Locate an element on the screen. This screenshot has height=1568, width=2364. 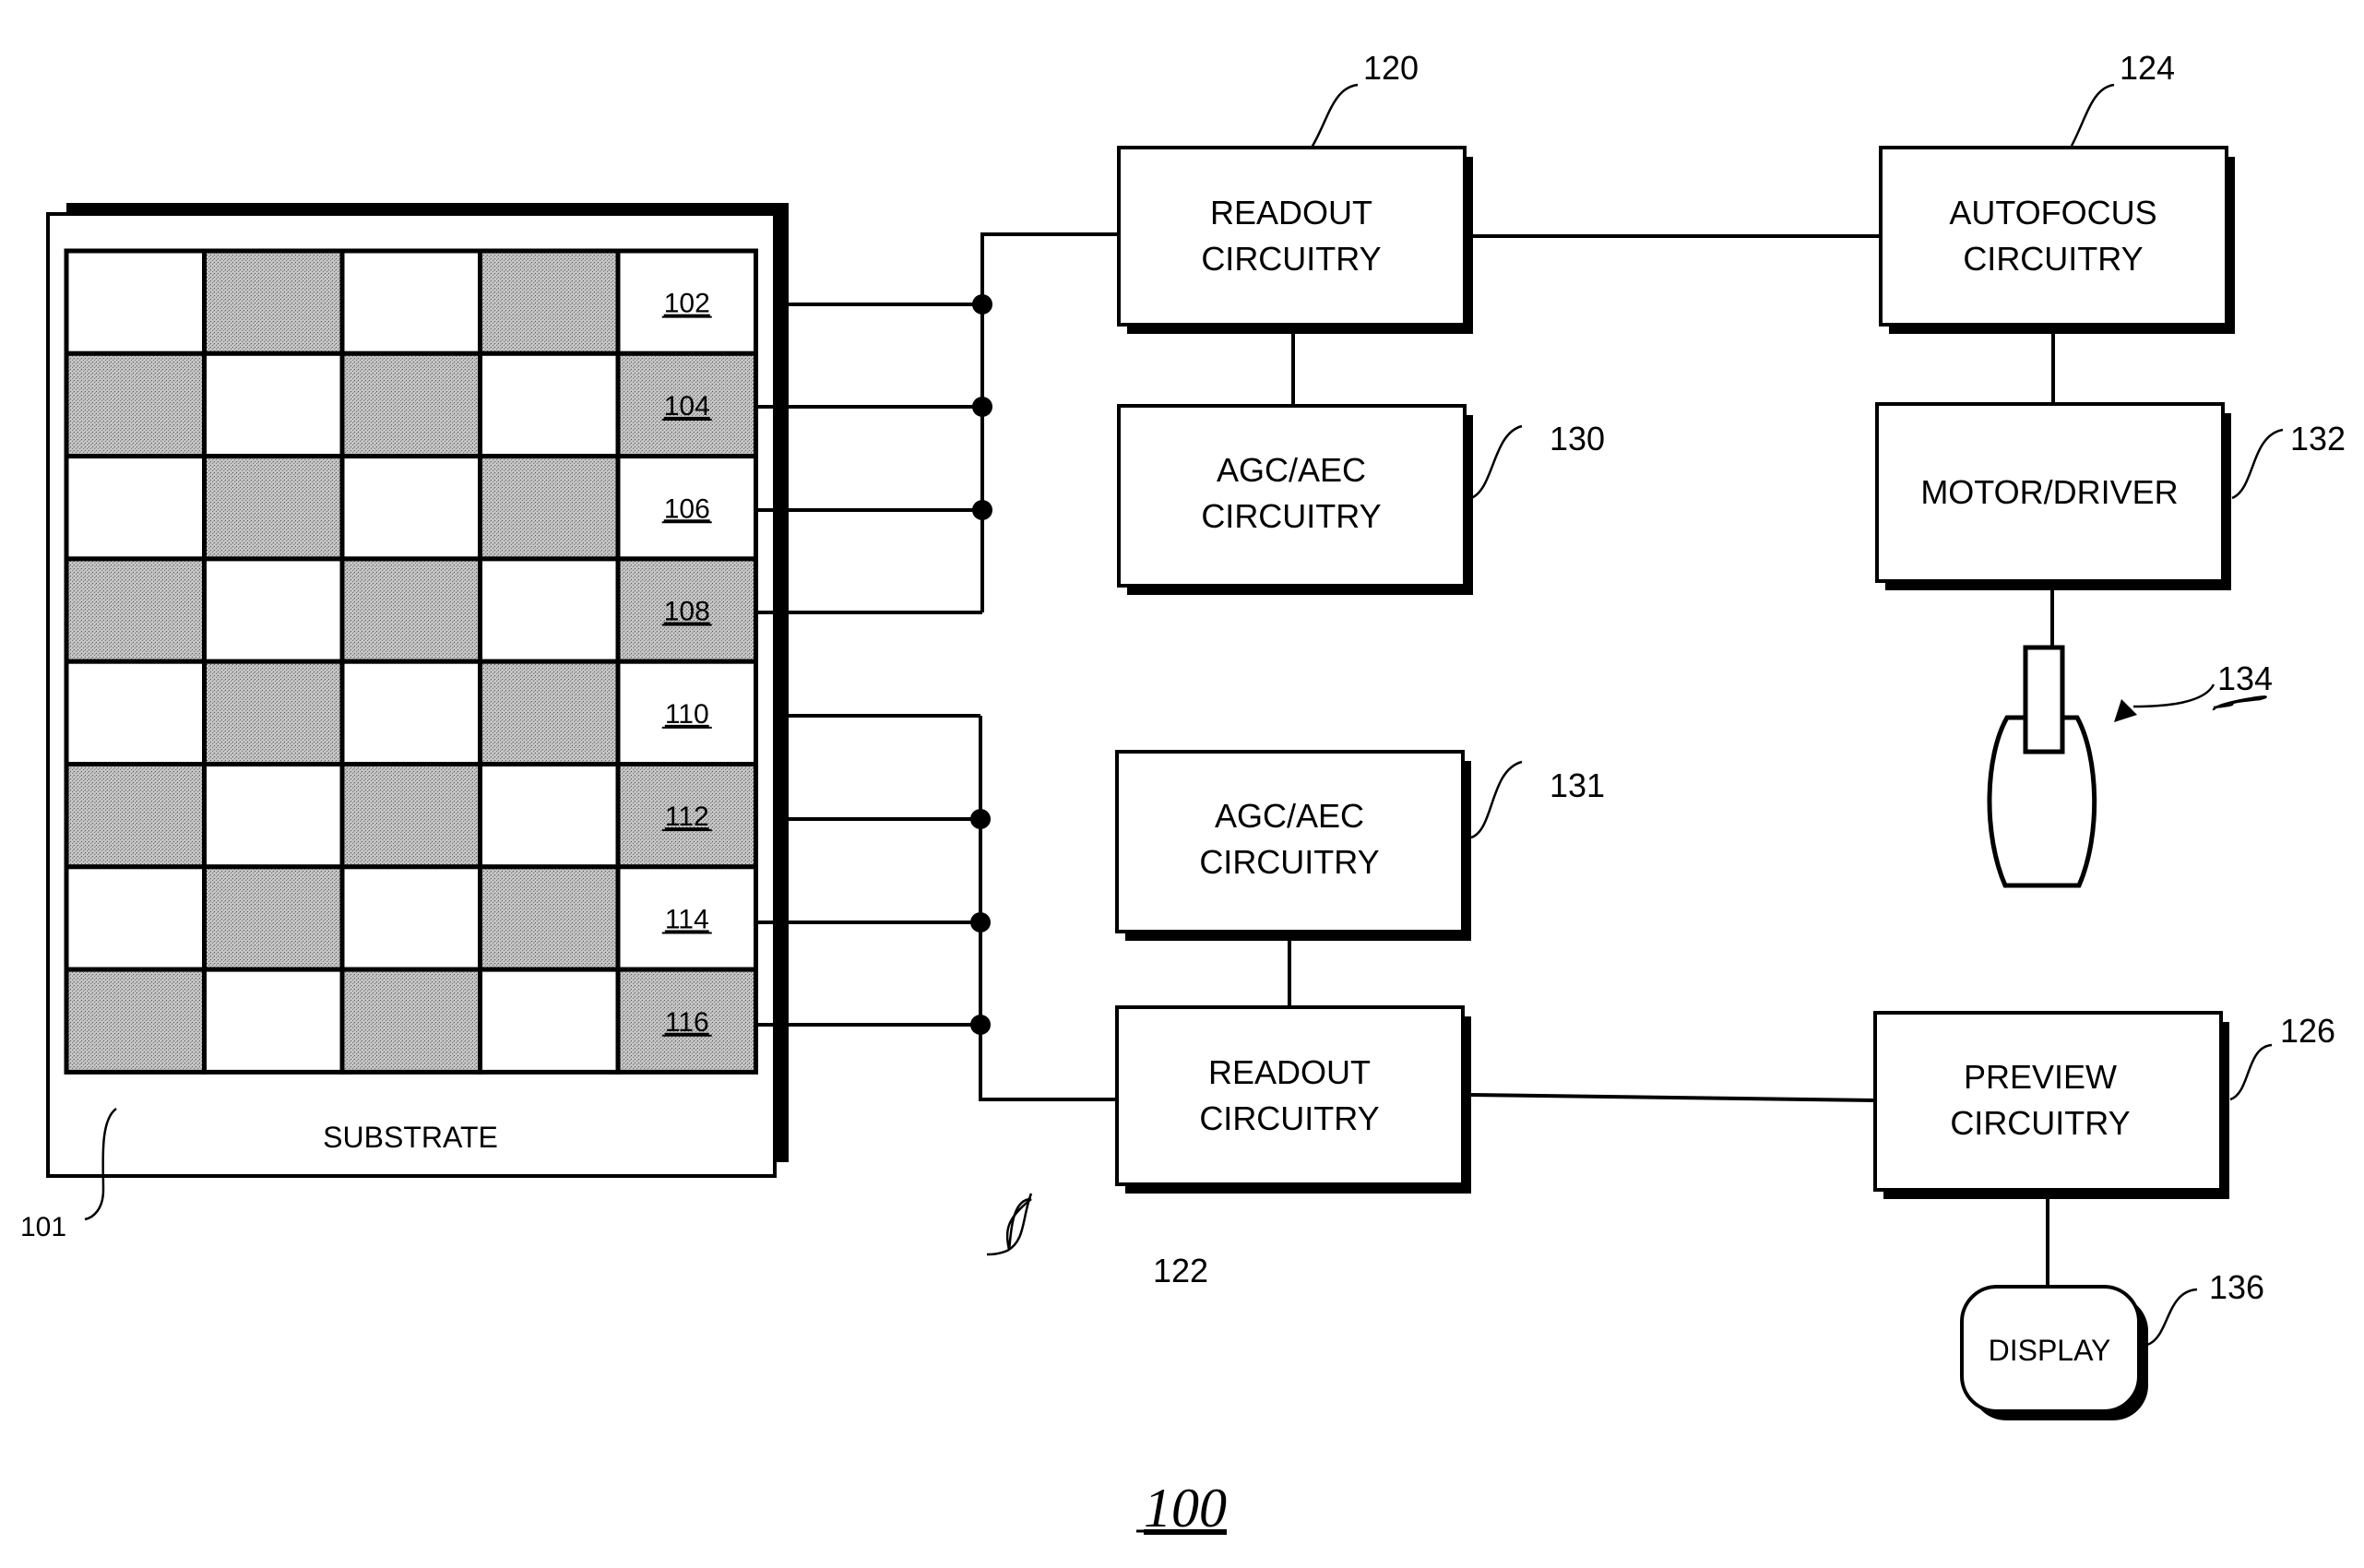
preview-126-line1: PREVIEW is located at coordinates (2040, 1077).